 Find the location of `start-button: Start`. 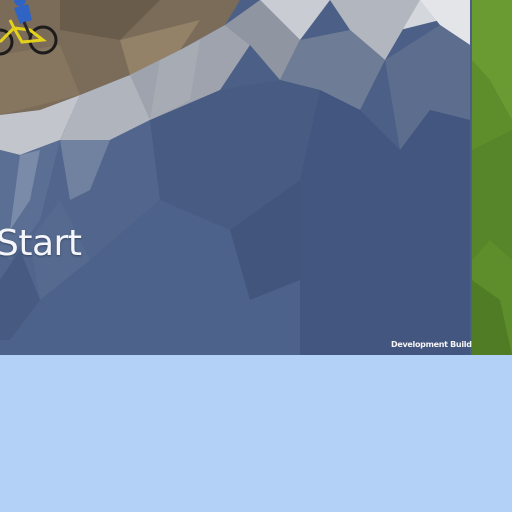

start-button: Start is located at coordinates (41, 244).